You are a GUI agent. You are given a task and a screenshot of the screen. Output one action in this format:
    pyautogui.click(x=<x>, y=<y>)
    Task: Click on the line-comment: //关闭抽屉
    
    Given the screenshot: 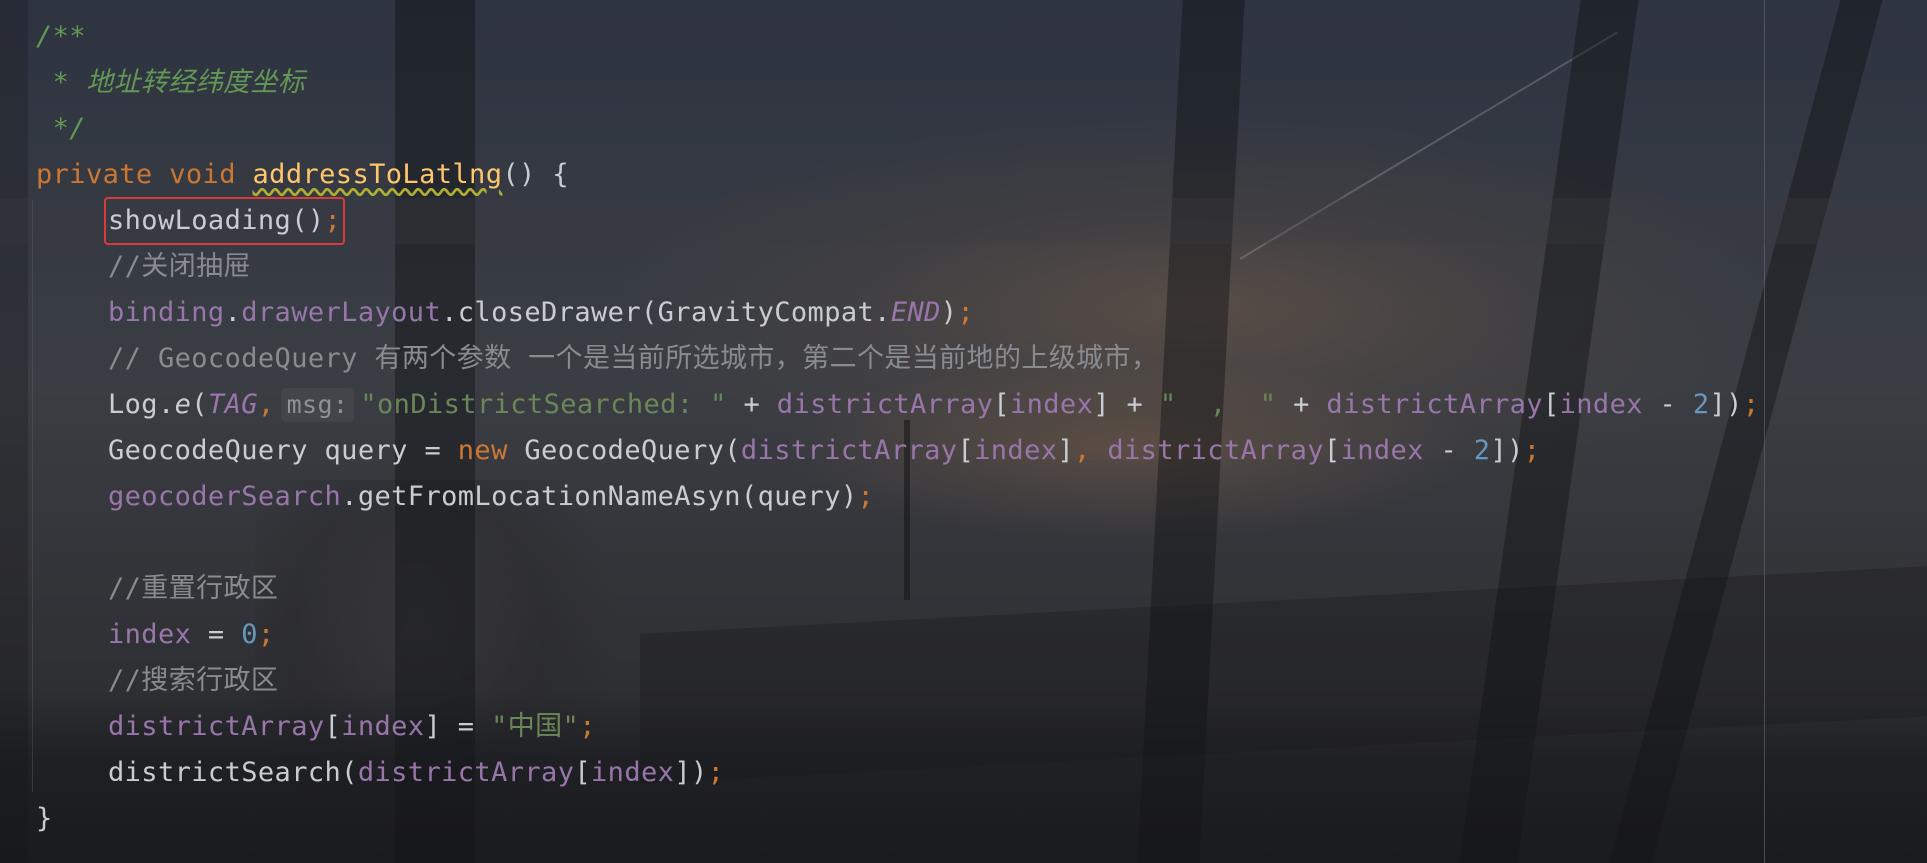 What is the action you would take?
    pyautogui.click(x=179, y=266)
    